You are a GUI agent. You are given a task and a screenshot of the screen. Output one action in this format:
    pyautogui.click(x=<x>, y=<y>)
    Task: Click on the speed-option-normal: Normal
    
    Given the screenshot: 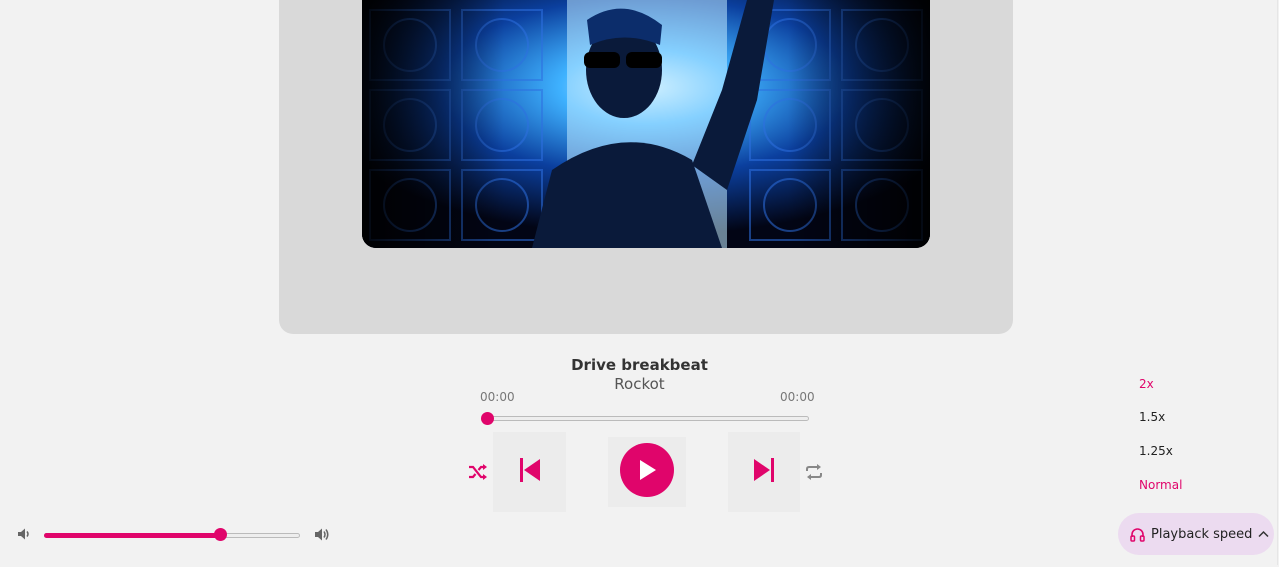 What is the action you would take?
    pyautogui.click(x=1160, y=485)
    